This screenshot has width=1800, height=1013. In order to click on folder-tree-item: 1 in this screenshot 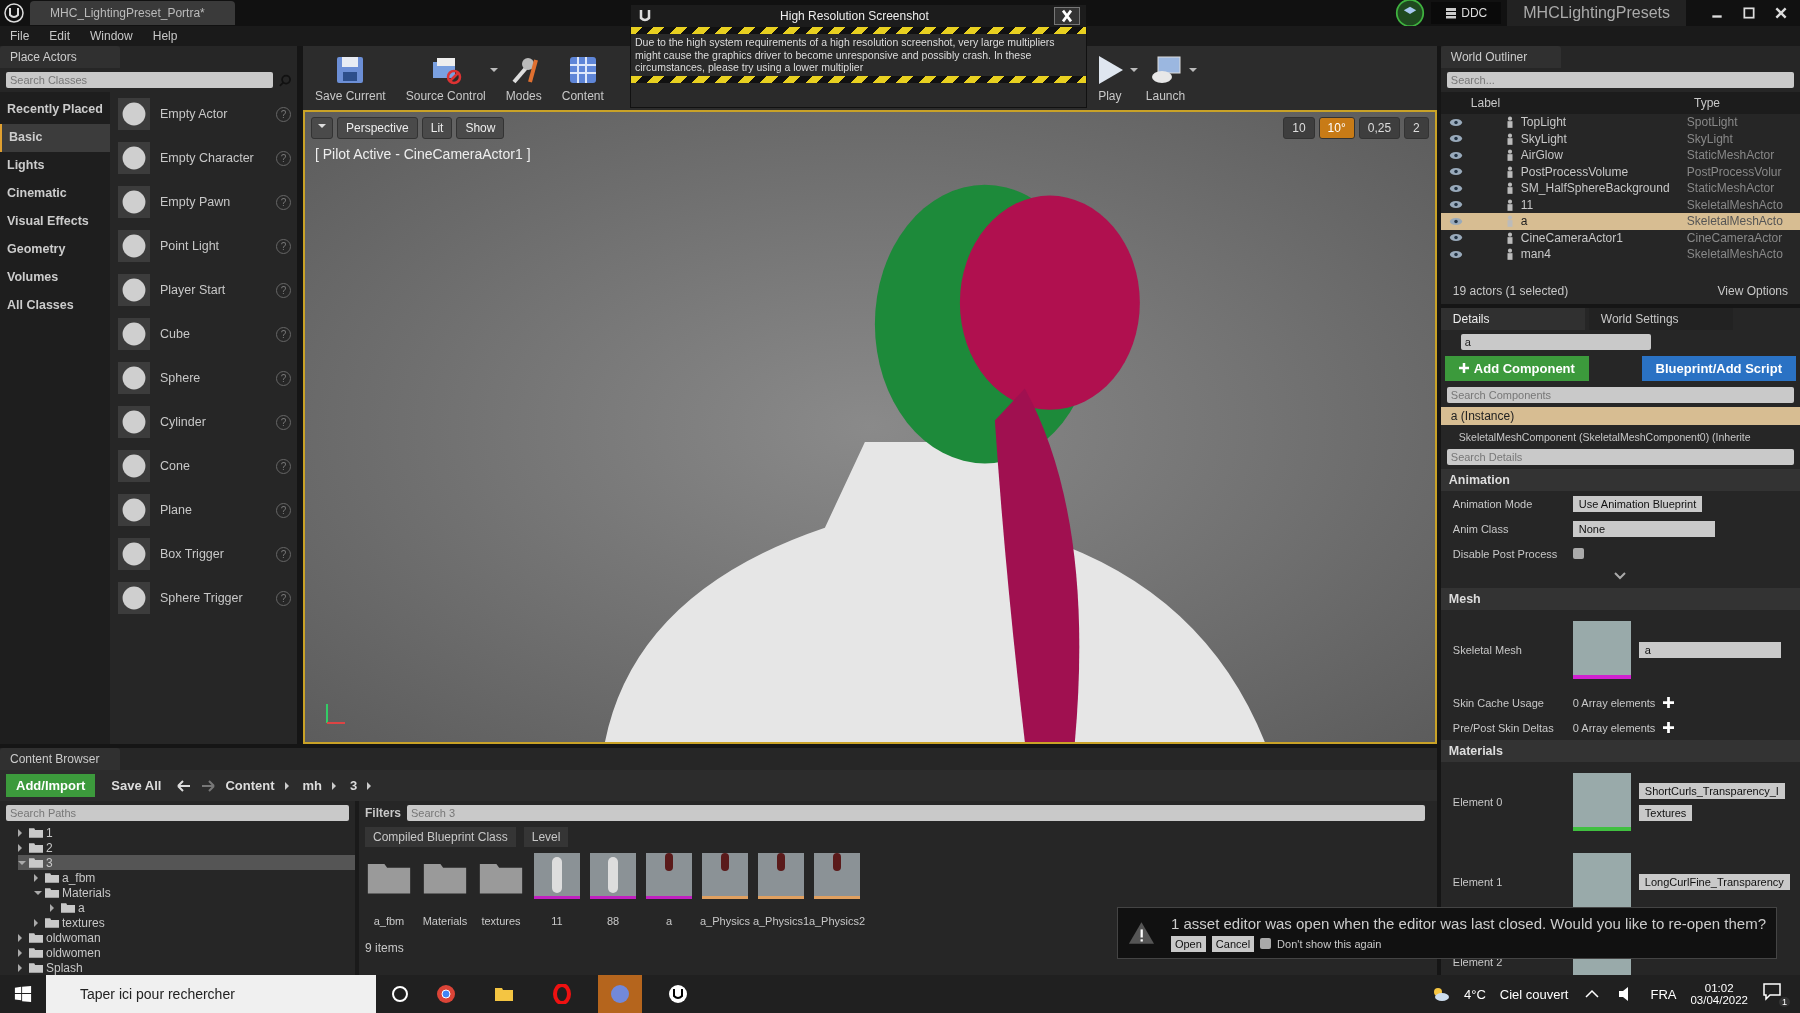, I will do `click(186, 832)`.